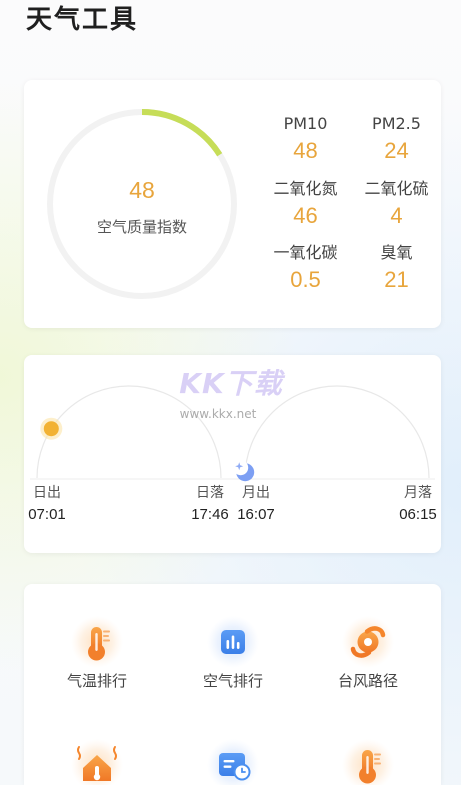 The image size is (461, 785). Describe the element at coordinates (337, 432) in the screenshot. I see `moon-arc` at that location.